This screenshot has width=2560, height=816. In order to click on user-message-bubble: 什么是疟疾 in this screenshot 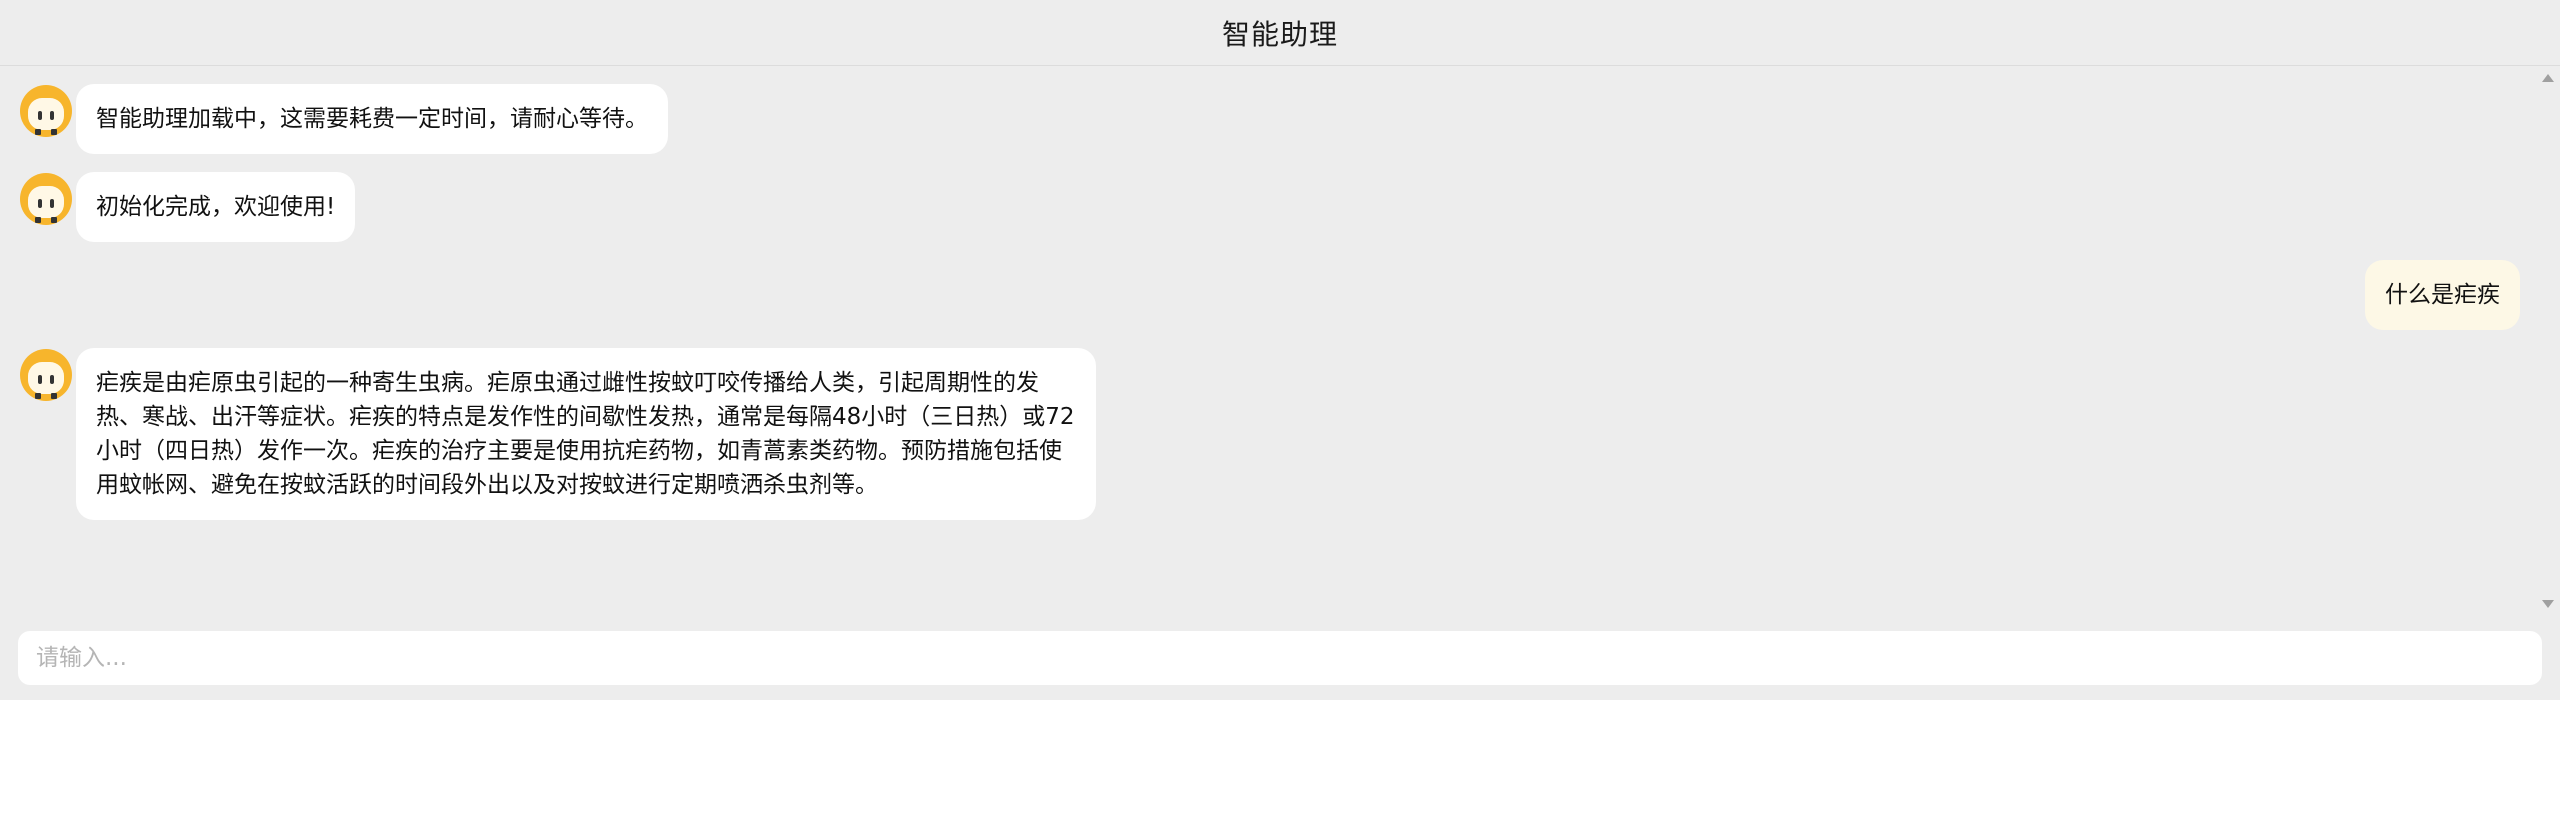, I will do `click(2442, 295)`.